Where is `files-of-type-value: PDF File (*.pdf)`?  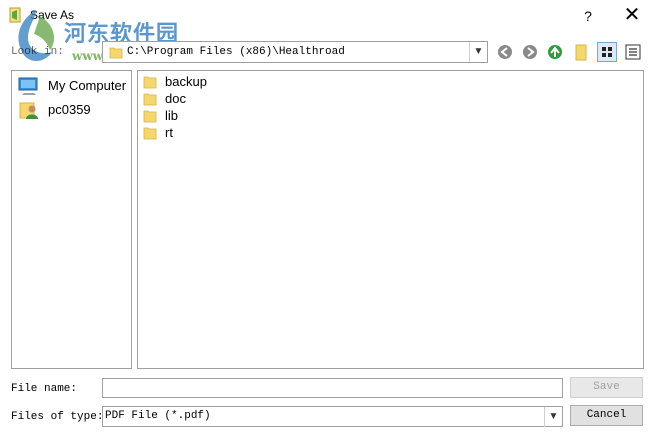 files-of-type-value: PDF File (*.pdf) is located at coordinates (158, 416).